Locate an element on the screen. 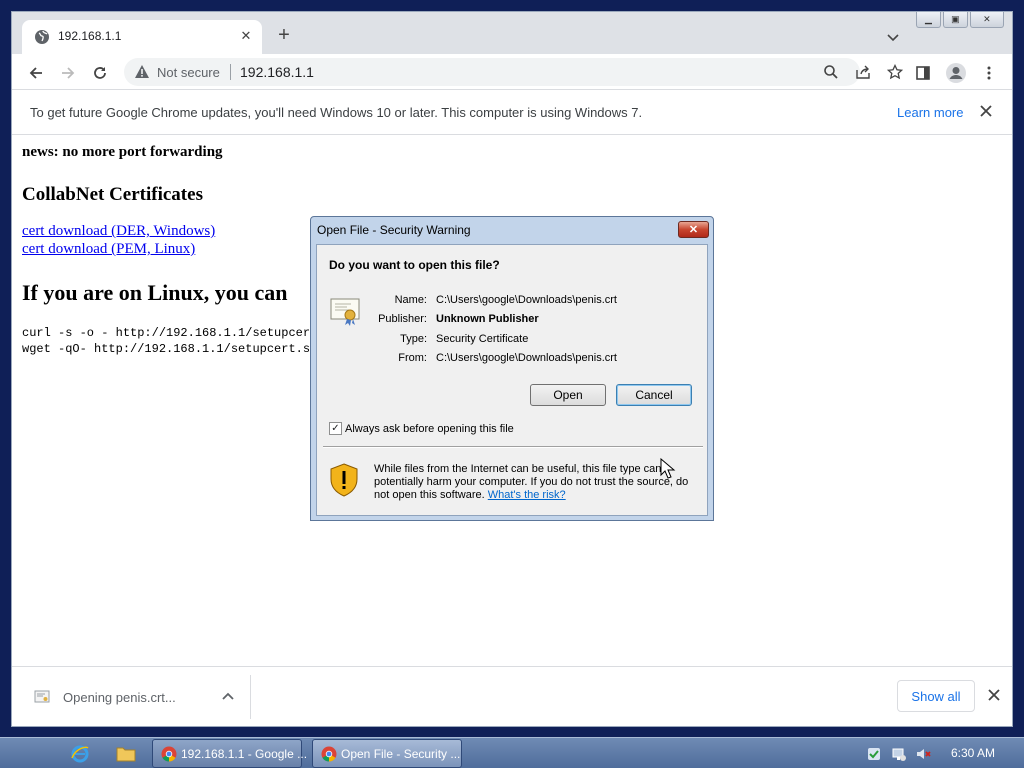 This screenshot has width=1024, height=768. new-tab-button: + is located at coordinates (284, 35).